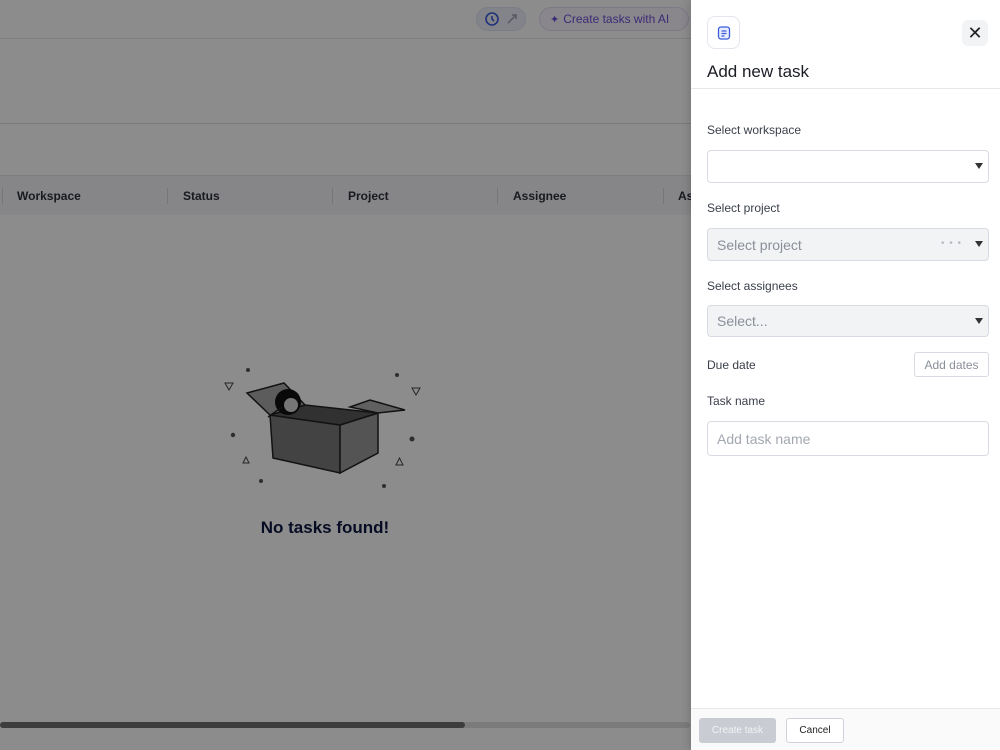  Describe the element at coordinates (845, 729) in the screenshot. I see `panel-footer: Create task Cancel` at that location.